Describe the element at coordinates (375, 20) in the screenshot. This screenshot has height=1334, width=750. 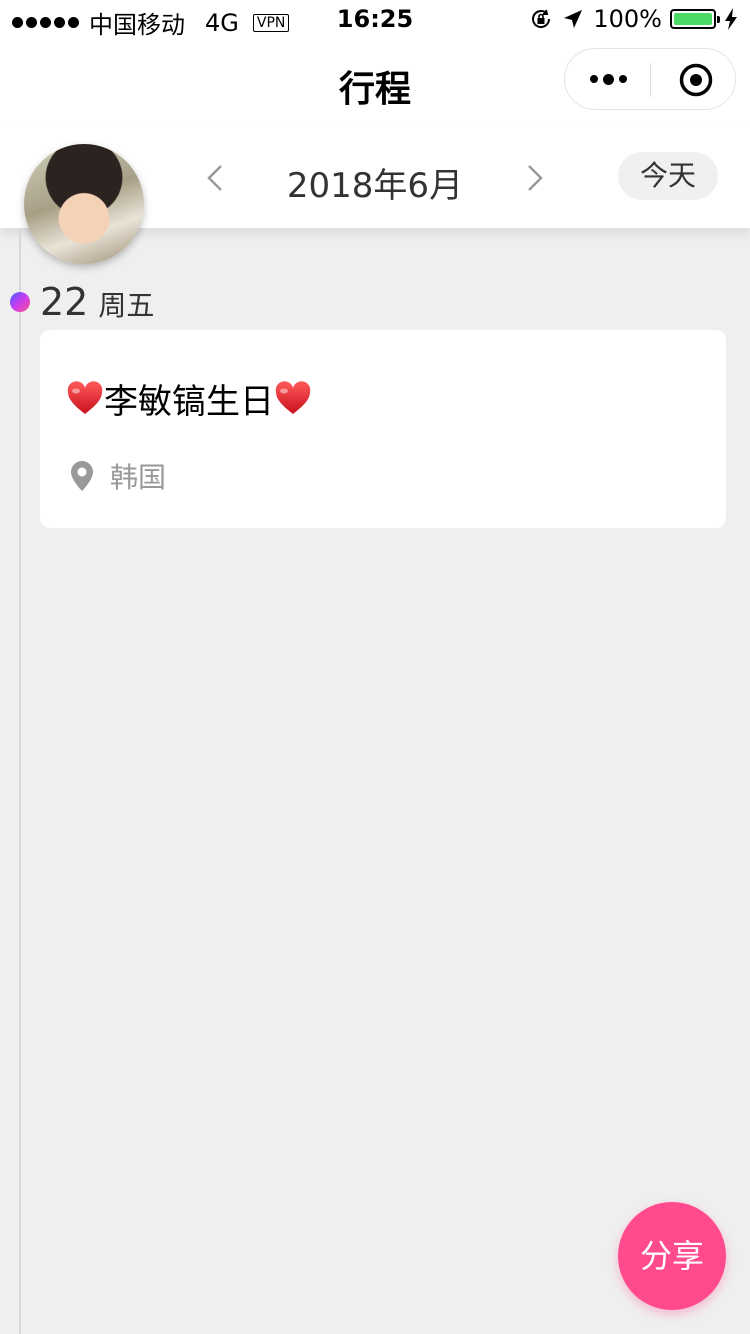
I see `status-bar: 中国移动 4G VPN 16:25 100%` at that location.